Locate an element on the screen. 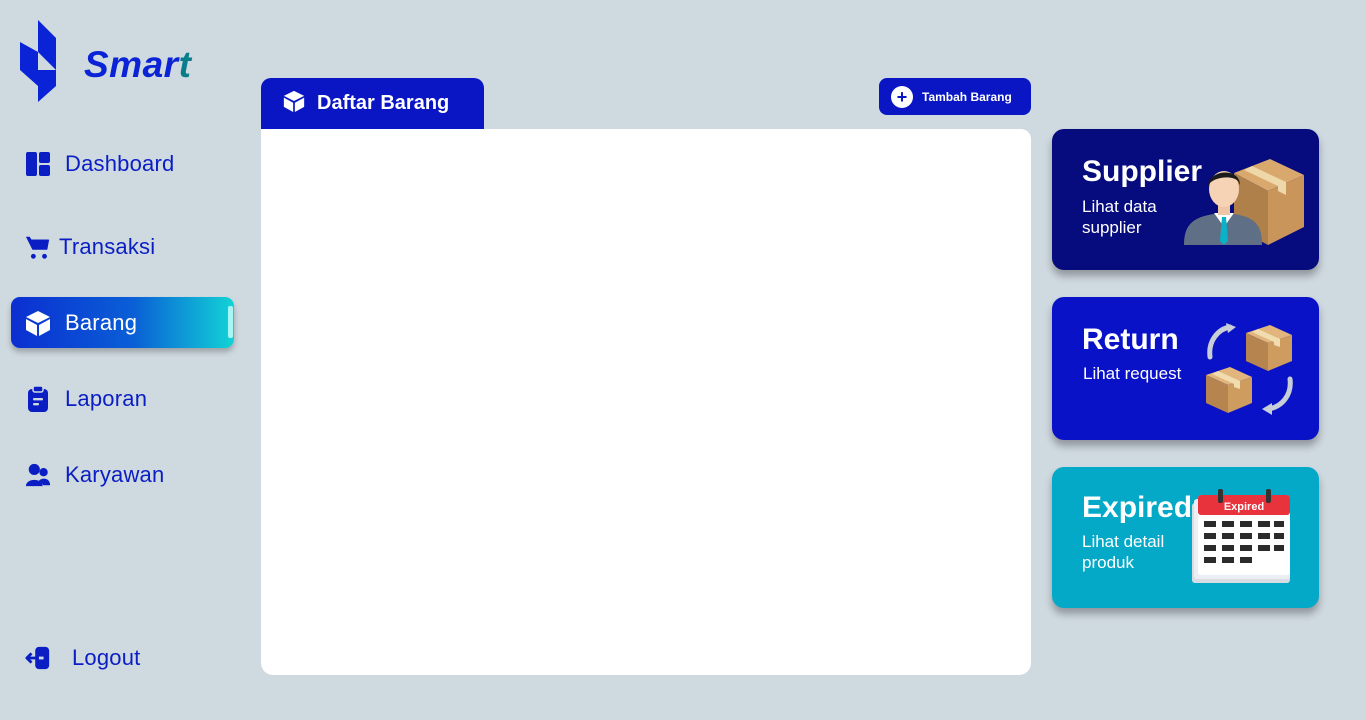 Image resolution: width=1366 pixels, height=720 pixels. supplier-card: Supplier Lihat data supplier is located at coordinates (1185, 199).